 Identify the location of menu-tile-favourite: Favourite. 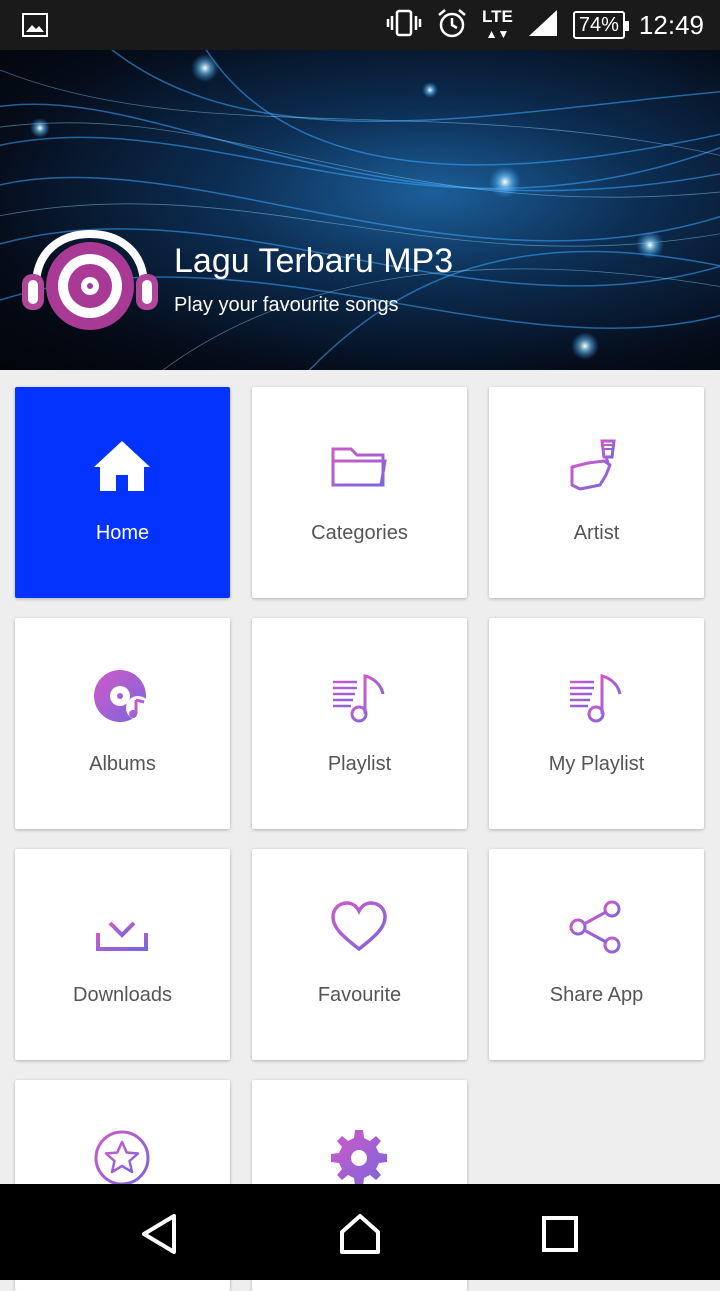
(359, 954).